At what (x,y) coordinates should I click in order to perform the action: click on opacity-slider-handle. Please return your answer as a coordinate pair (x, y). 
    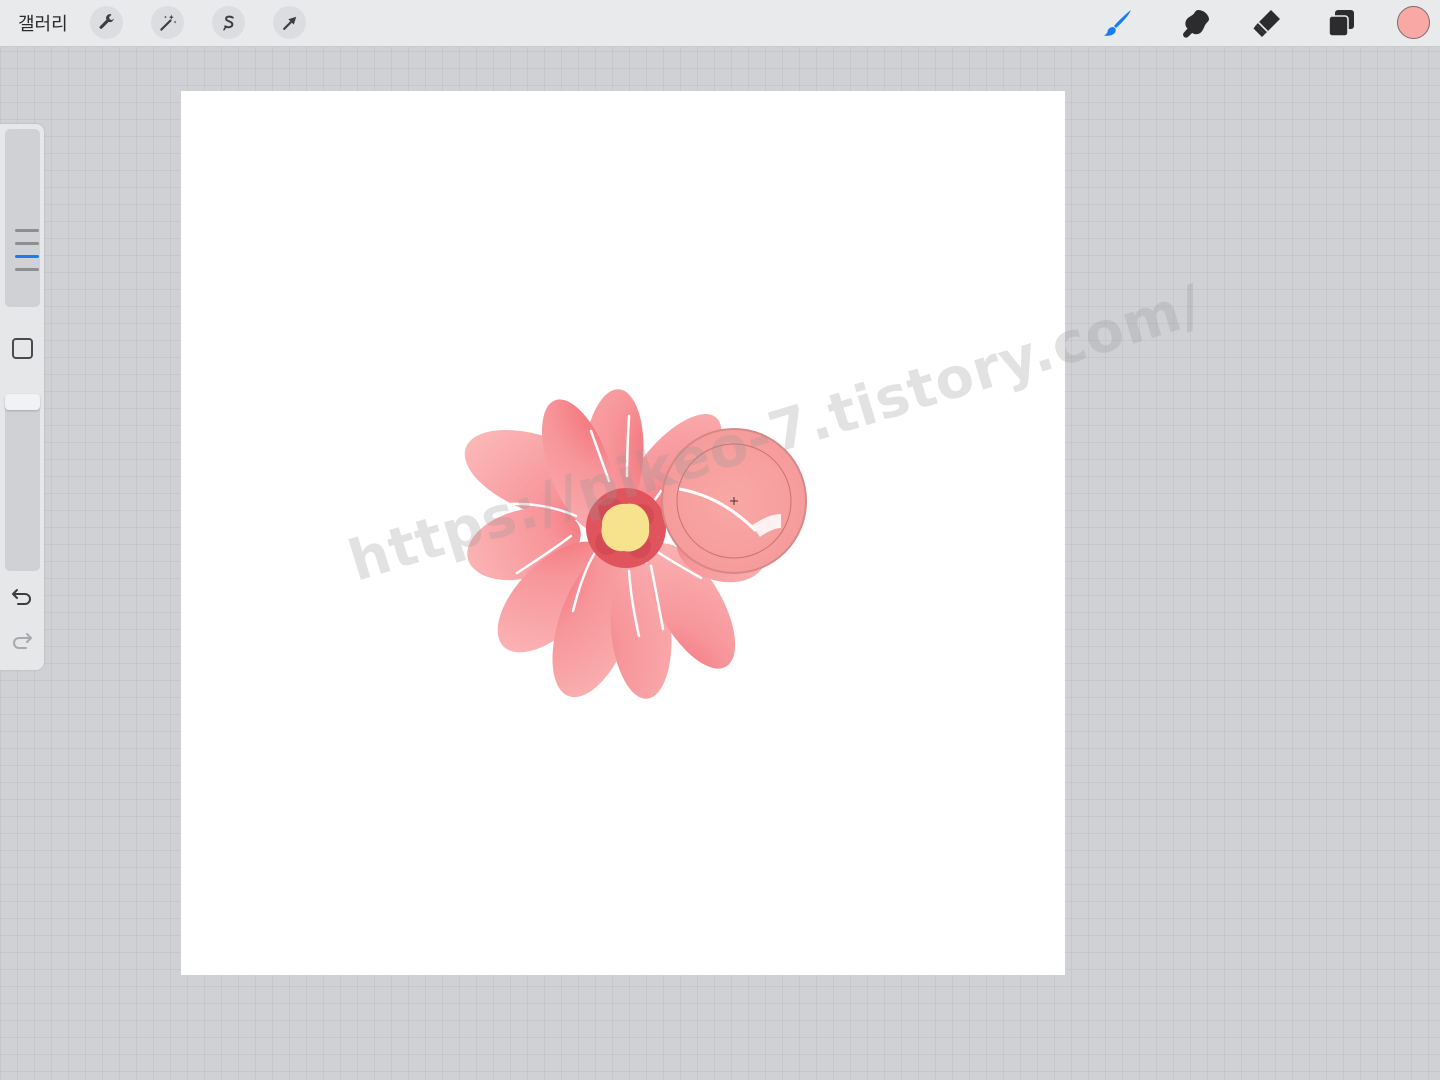
    Looking at the image, I should click on (22, 402).